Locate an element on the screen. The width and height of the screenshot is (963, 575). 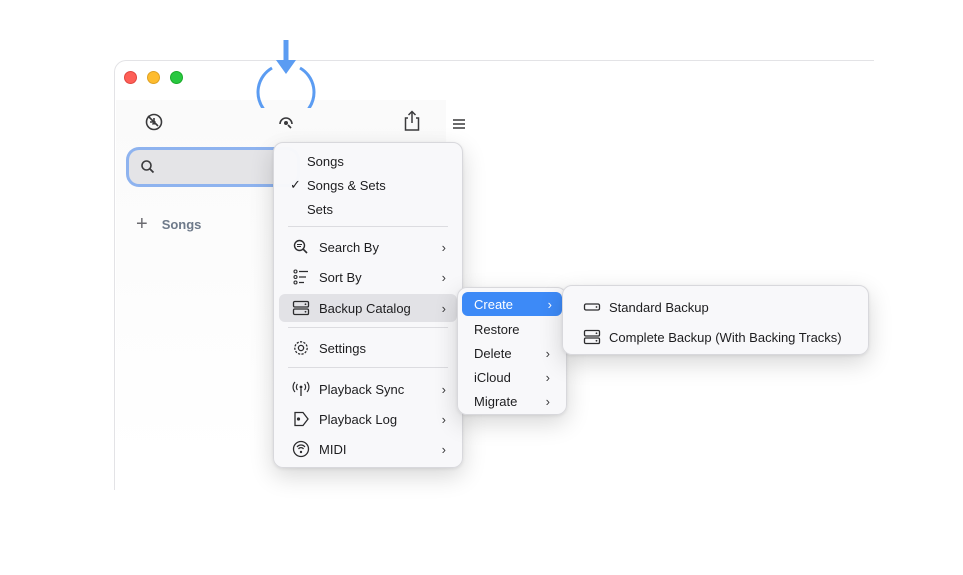
menu-item-complete-backup: Complete Backup (With Backing Tracks) is located at coordinates (715, 337).